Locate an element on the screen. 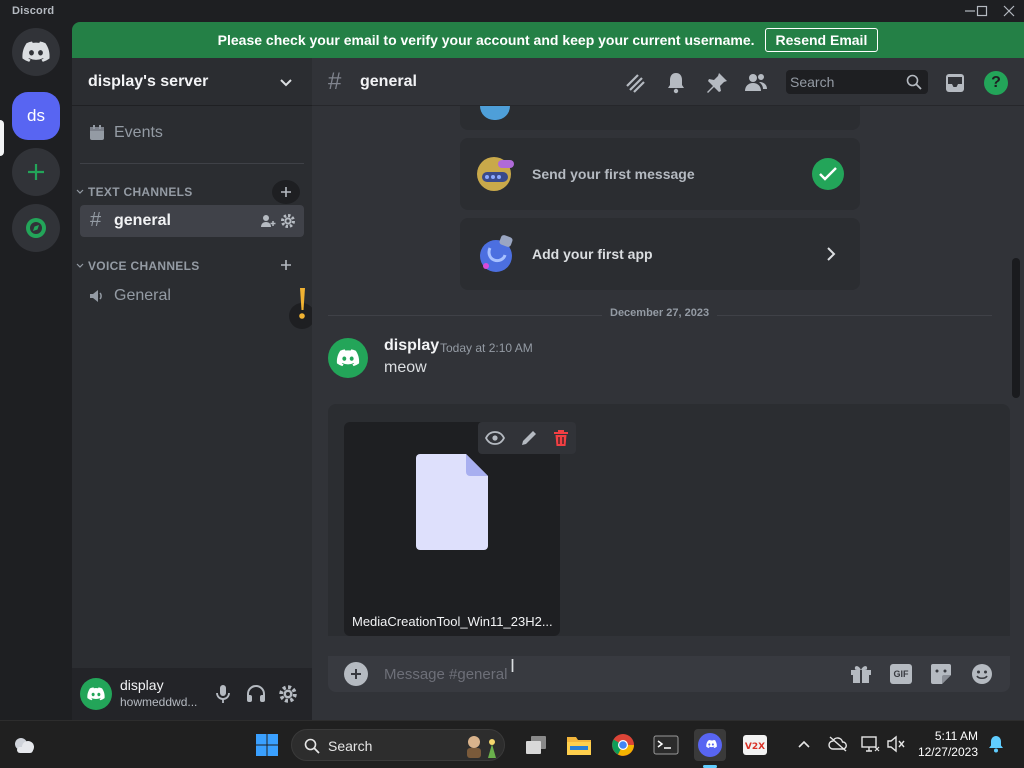  server-header: display's server is located at coordinates (192, 82).